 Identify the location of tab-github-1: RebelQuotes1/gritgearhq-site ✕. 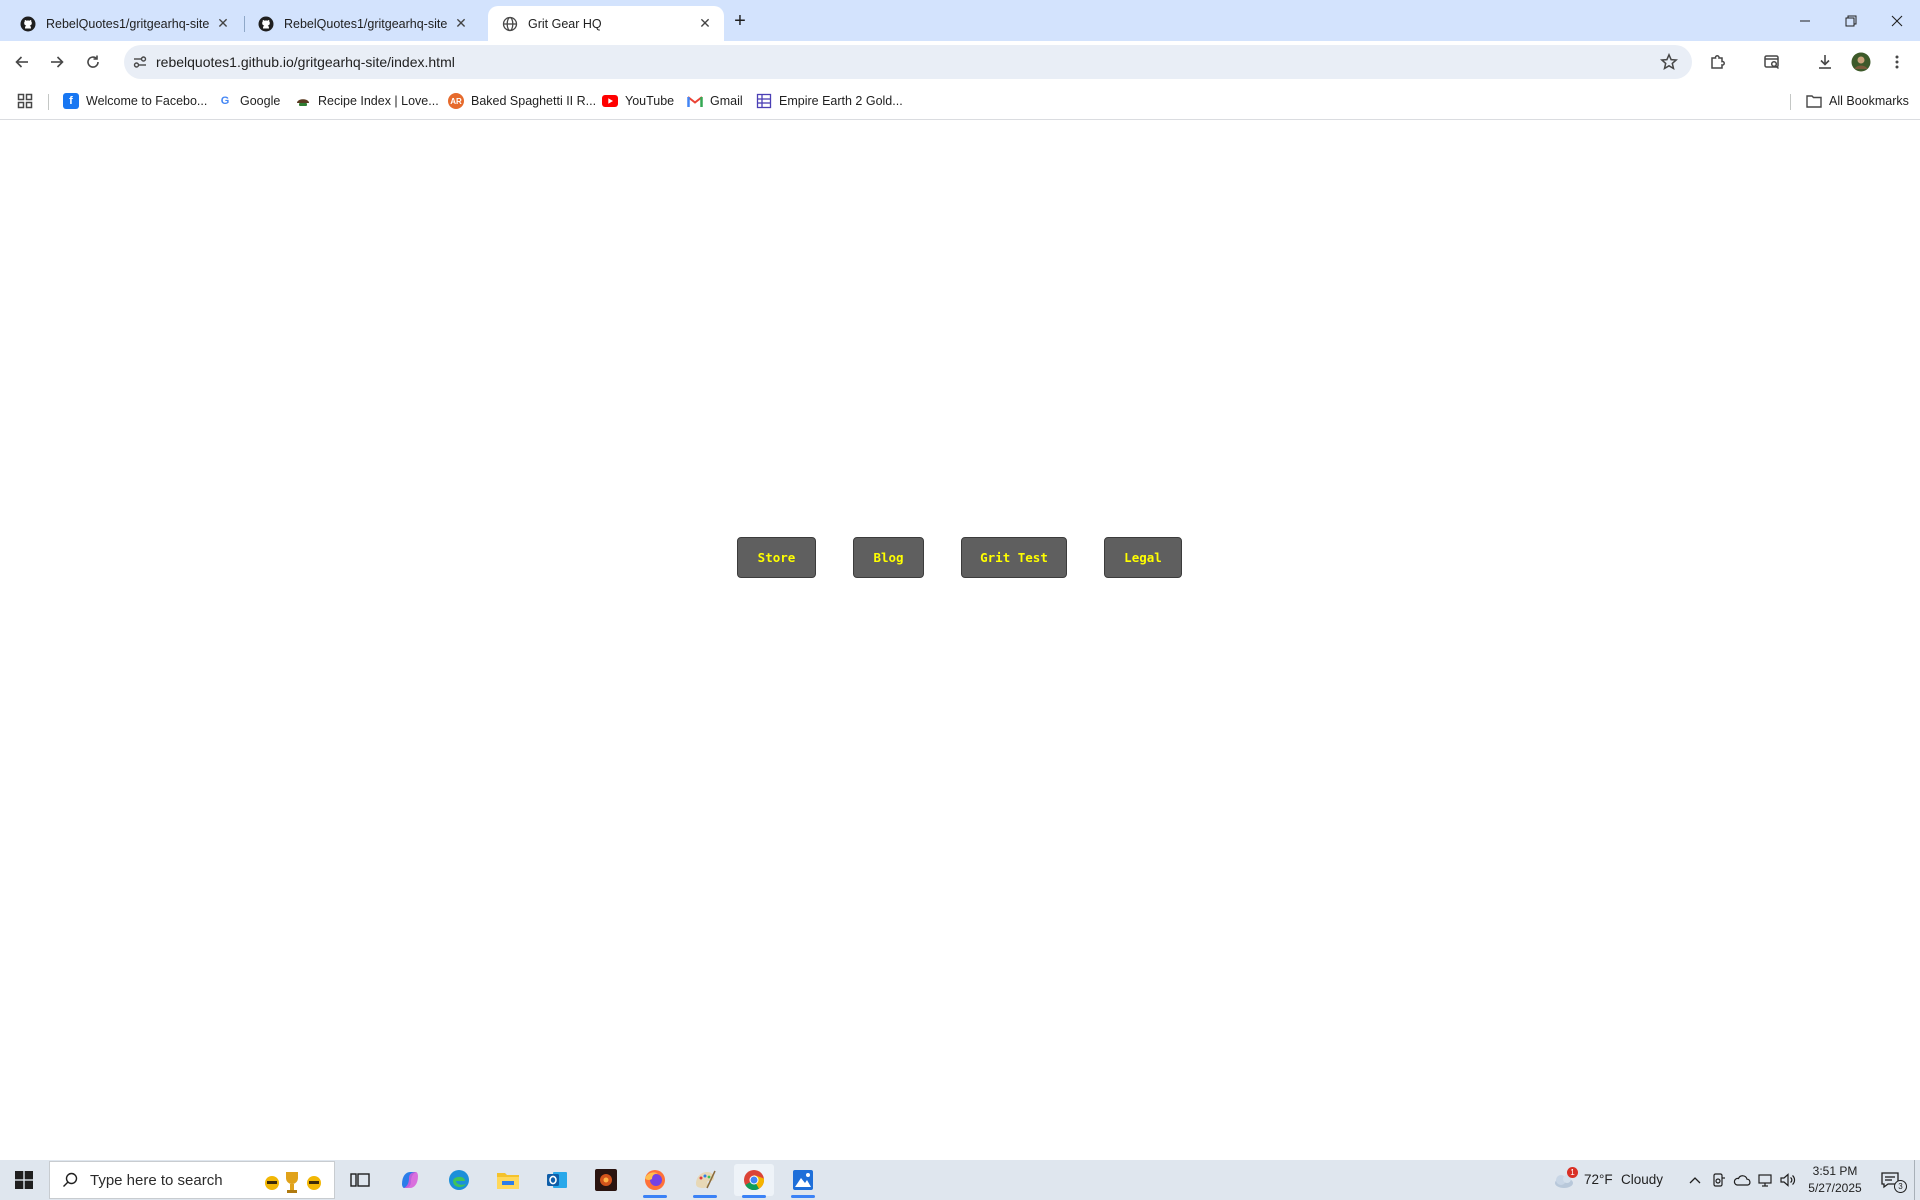
(124, 23).